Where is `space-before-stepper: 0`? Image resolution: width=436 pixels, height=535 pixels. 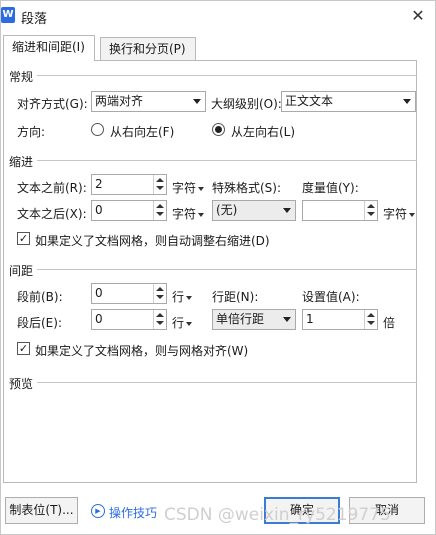 space-before-stepper: 0 is located at coordinates (129, 293).